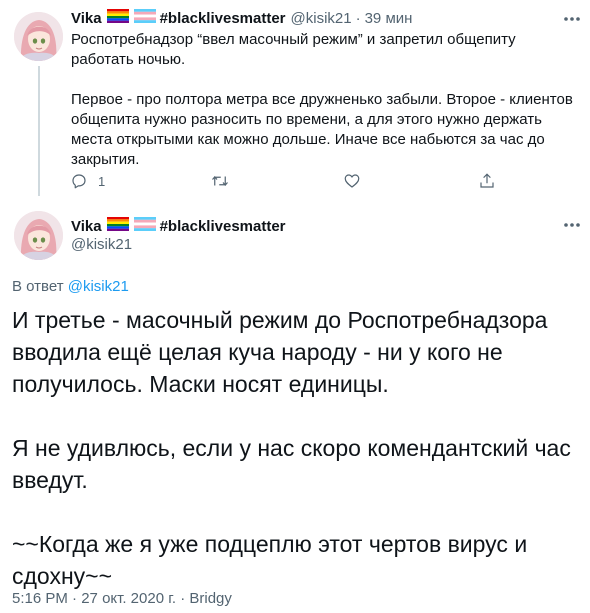 Image resolution: width=590 pixels, height=613 pixels. What do you see at coordinates (79, 181) in the screenshot?
I see `reply-icon` at bounding box center [79, 181].